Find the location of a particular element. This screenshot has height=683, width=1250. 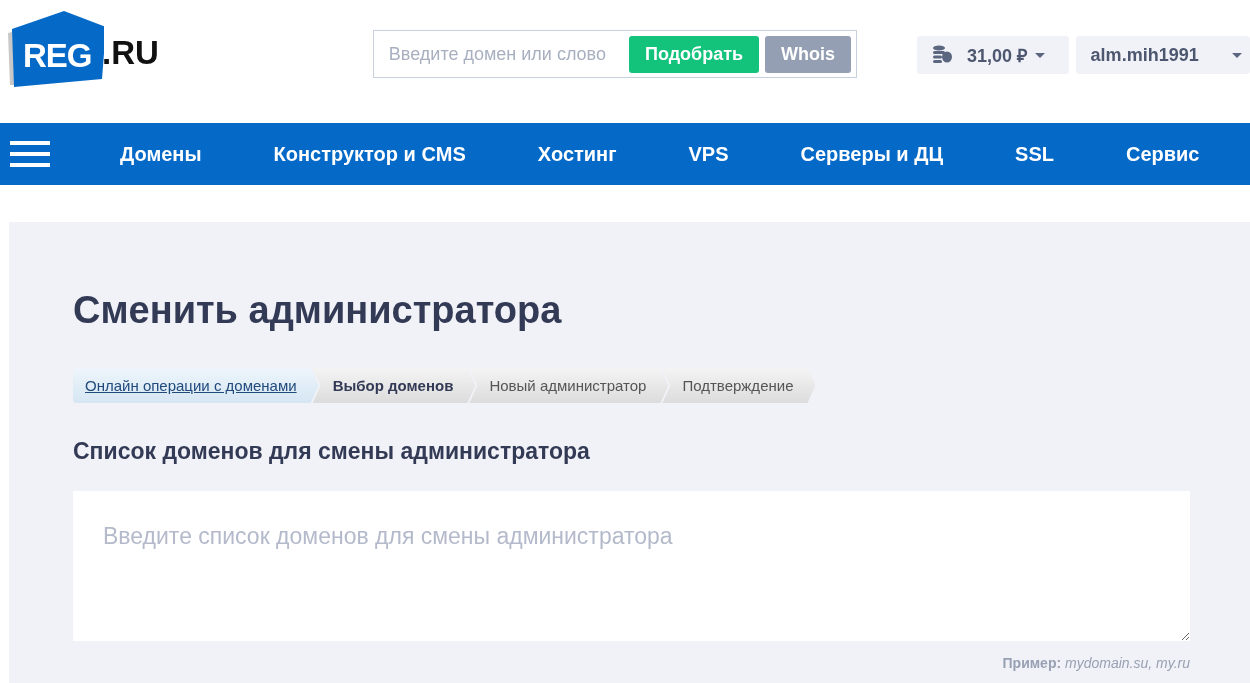

menu-icon is located at coordinates (30, 154).